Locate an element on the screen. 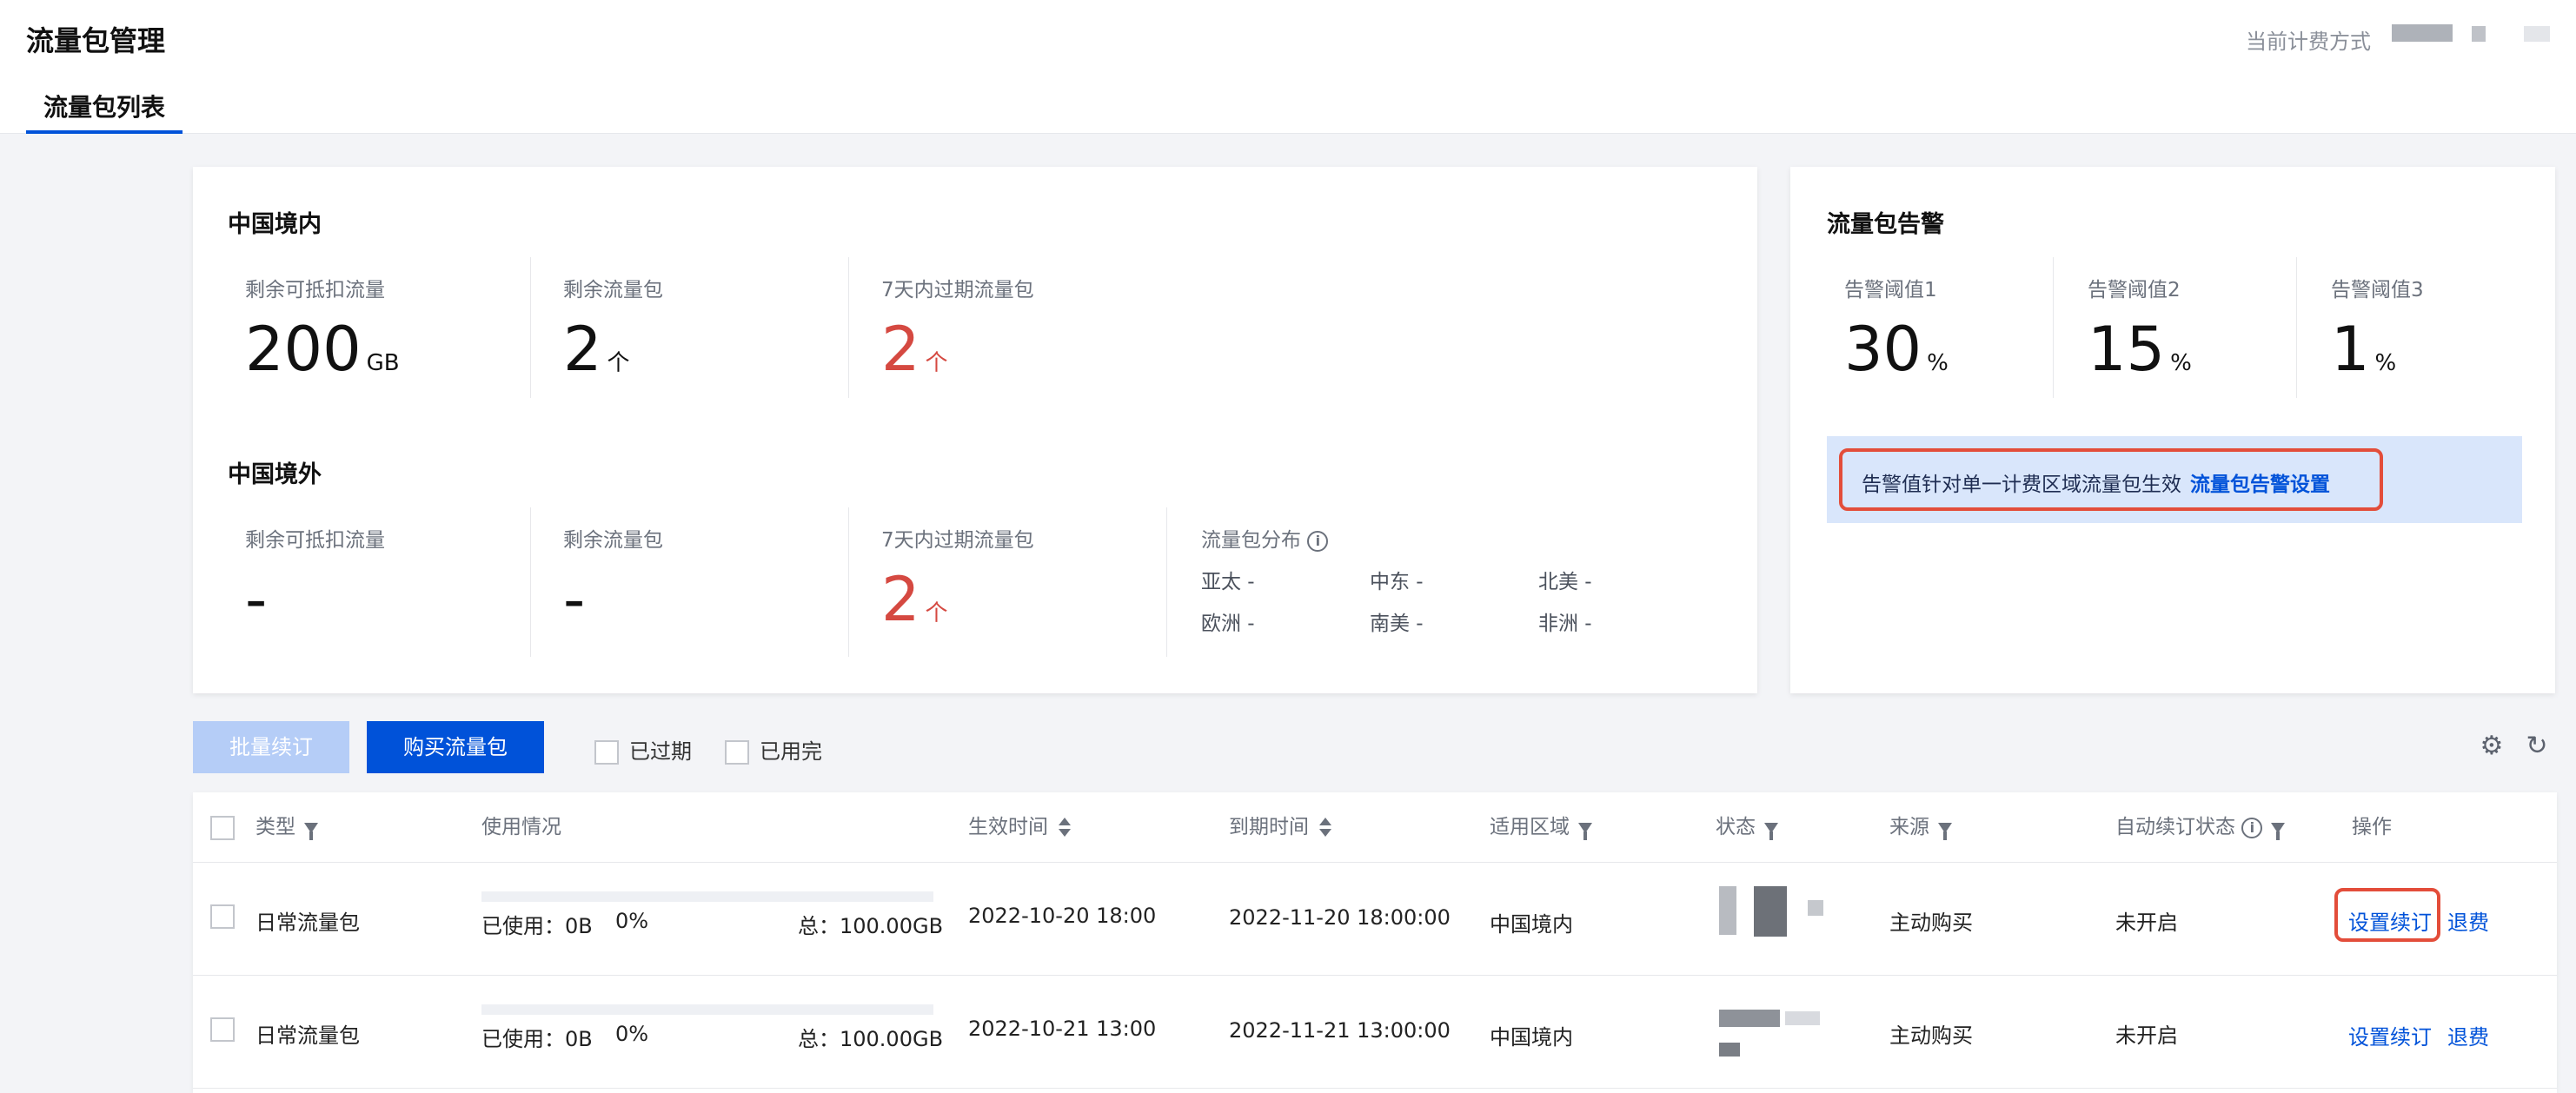 The width and height of the screenshot is (2576, 1093). col-source-label: 来源 is located at coordinates (1909, 827).